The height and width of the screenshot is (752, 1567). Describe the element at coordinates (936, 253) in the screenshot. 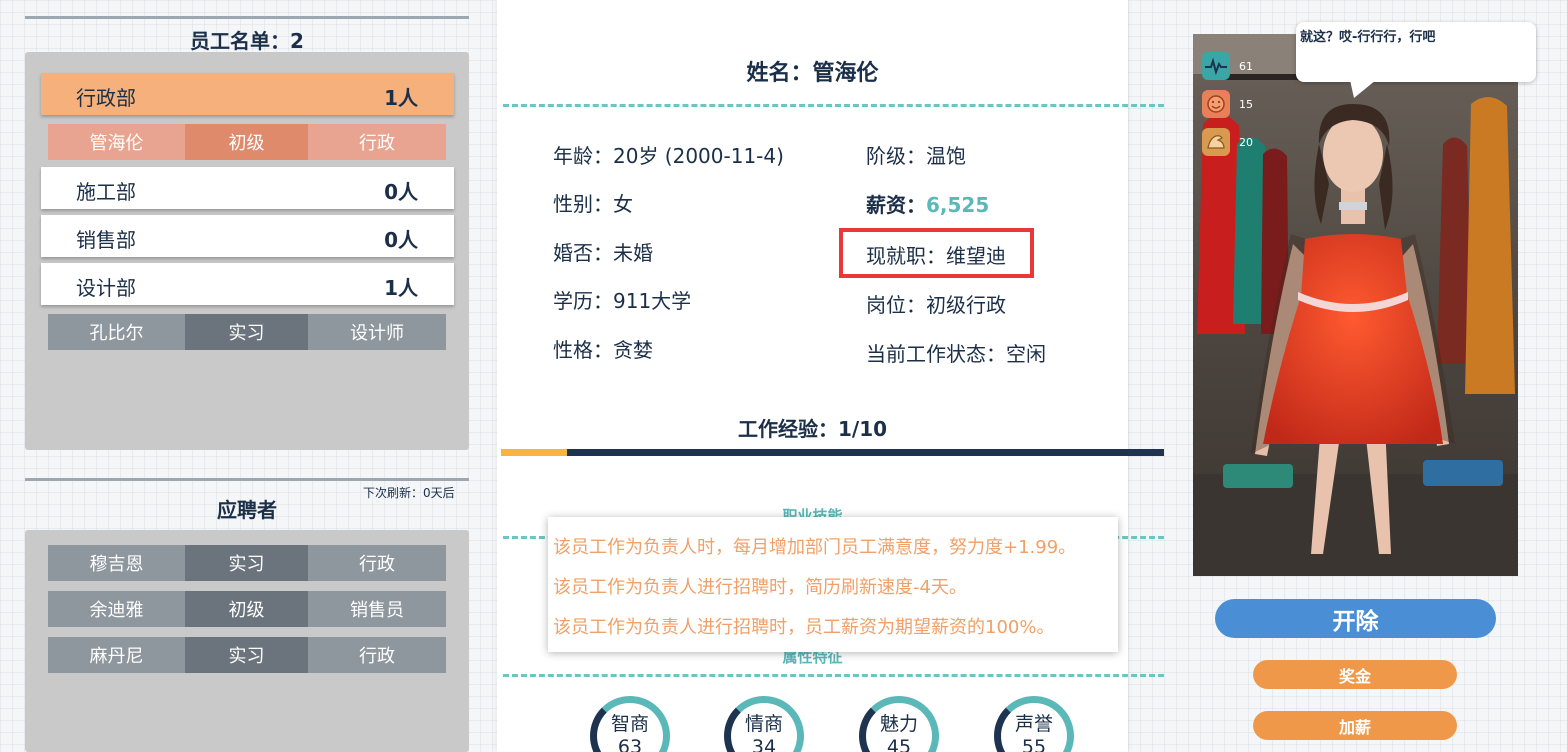

I see `current-job-highlight` at that location.